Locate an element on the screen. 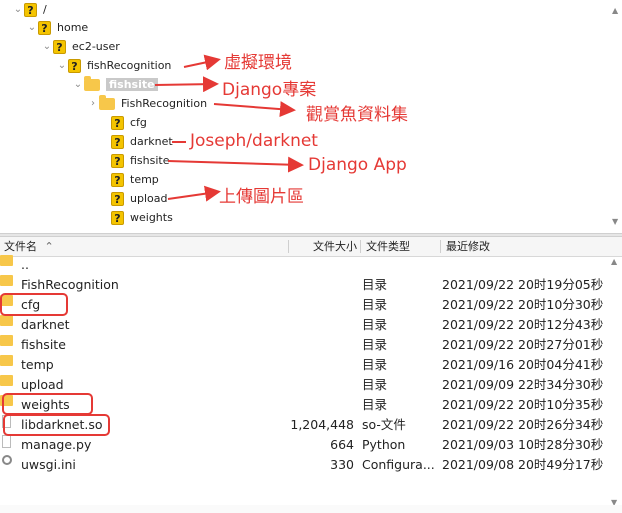 The image size is (622, 513). sort-ascending-icon: ⌃ is located at coordinates (49, 246).